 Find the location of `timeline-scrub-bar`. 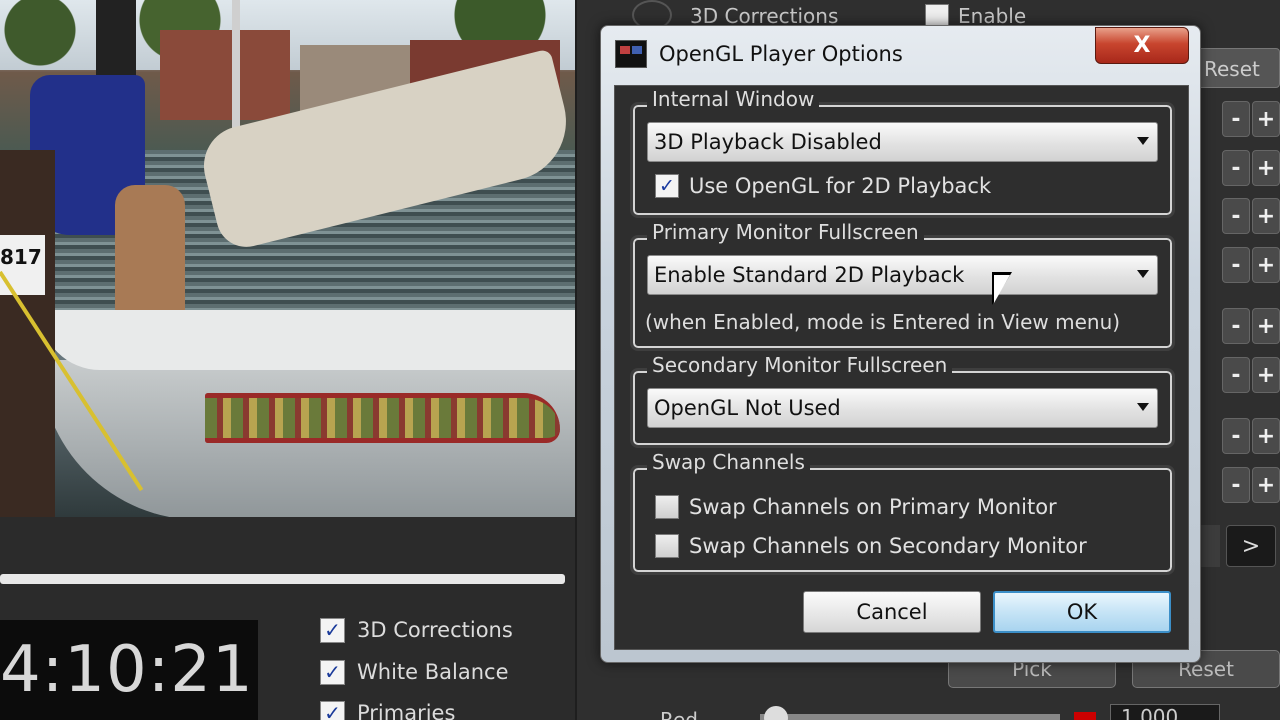

timeline-scrub-bar is located at coordinates (282, 579).